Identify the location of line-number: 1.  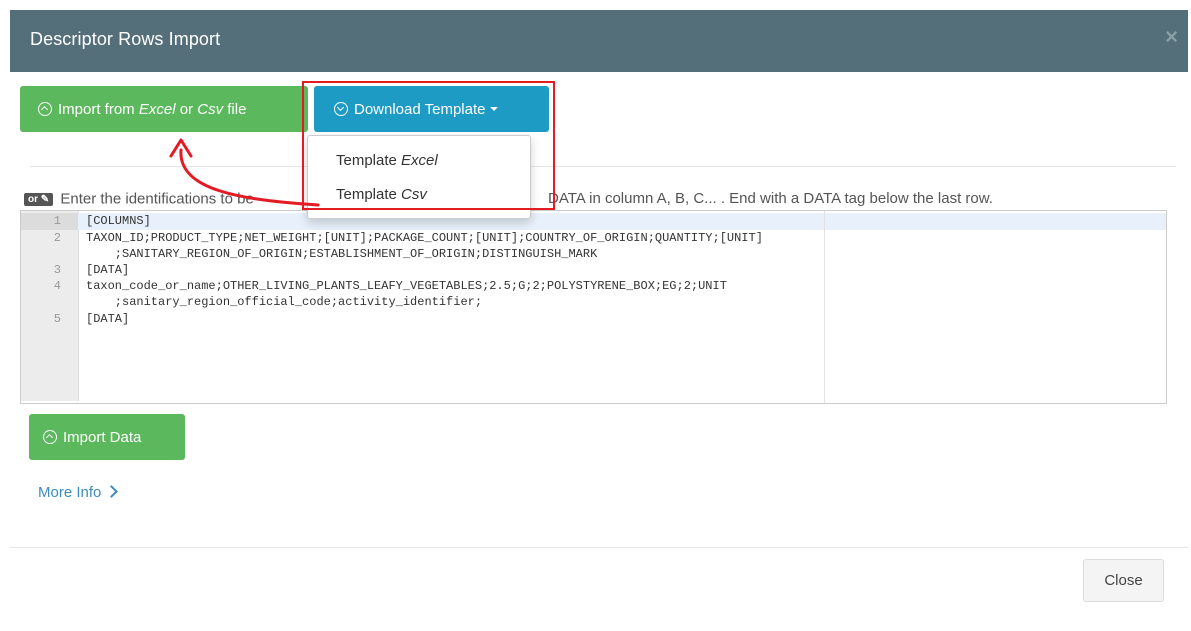
(57, 221).